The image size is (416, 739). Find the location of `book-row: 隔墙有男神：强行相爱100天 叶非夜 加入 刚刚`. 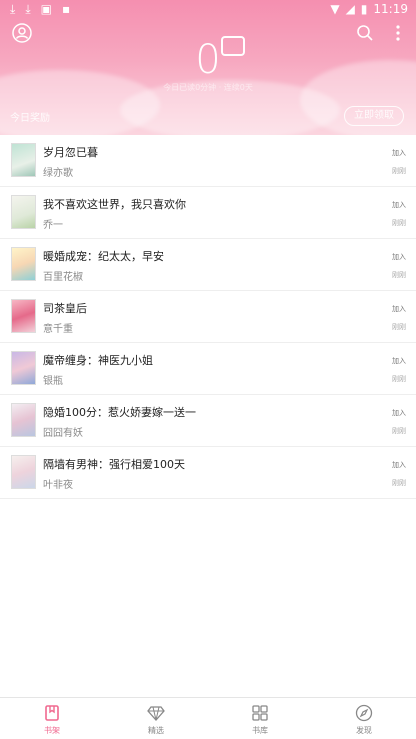

book-row: 隔墙有男神：强行相爱100天 叶非夜 加入 刚刚 is located at coordinates (208, 473).